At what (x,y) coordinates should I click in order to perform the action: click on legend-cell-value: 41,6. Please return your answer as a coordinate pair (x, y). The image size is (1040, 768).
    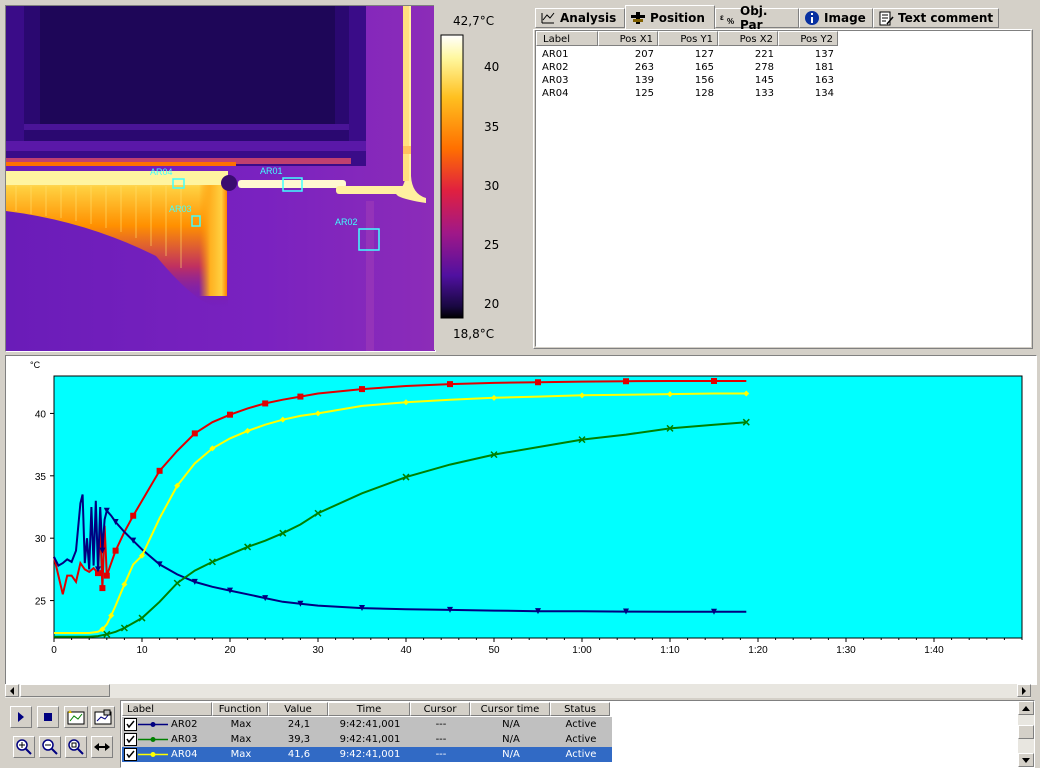
    Looking at the image, I should click on (299, 754).